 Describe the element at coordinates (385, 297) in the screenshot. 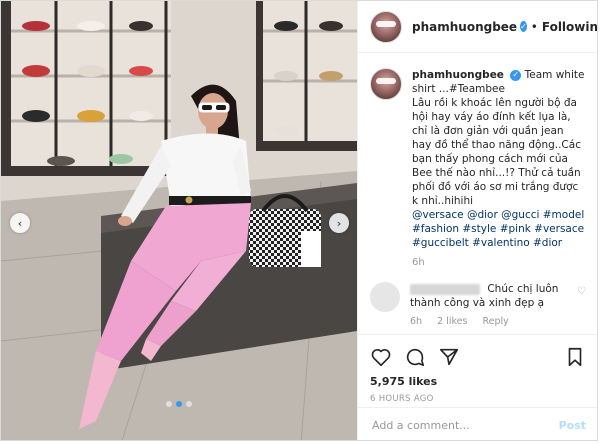

I see `commenter-avatar` at that location.